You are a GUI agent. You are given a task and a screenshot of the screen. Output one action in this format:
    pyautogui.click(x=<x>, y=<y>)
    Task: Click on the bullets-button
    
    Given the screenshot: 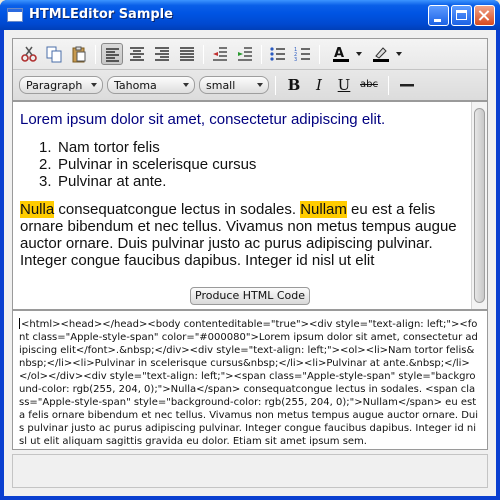 What is the action you would take?
    pyautogui.click(x=278, y=54)
    